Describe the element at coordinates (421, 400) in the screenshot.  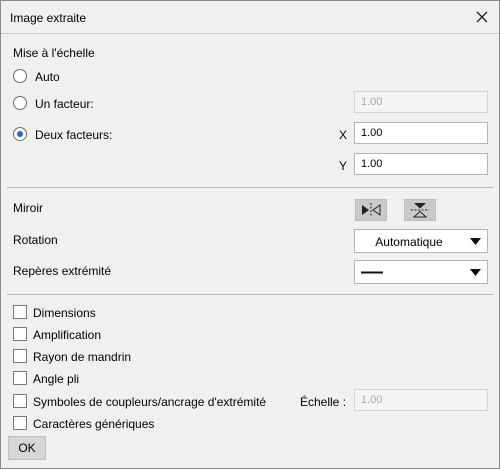
I see `scale-input: 1.00` at that location.